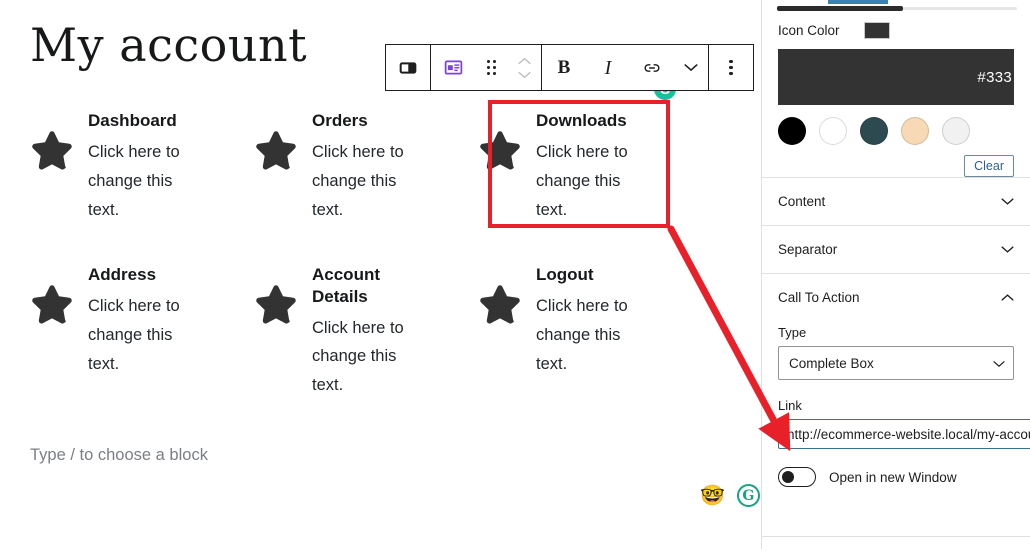  What do you see at coordinates (858, 2) in the screenshot?
I see `active-tab-indicator` at bounding box center [858, 2].